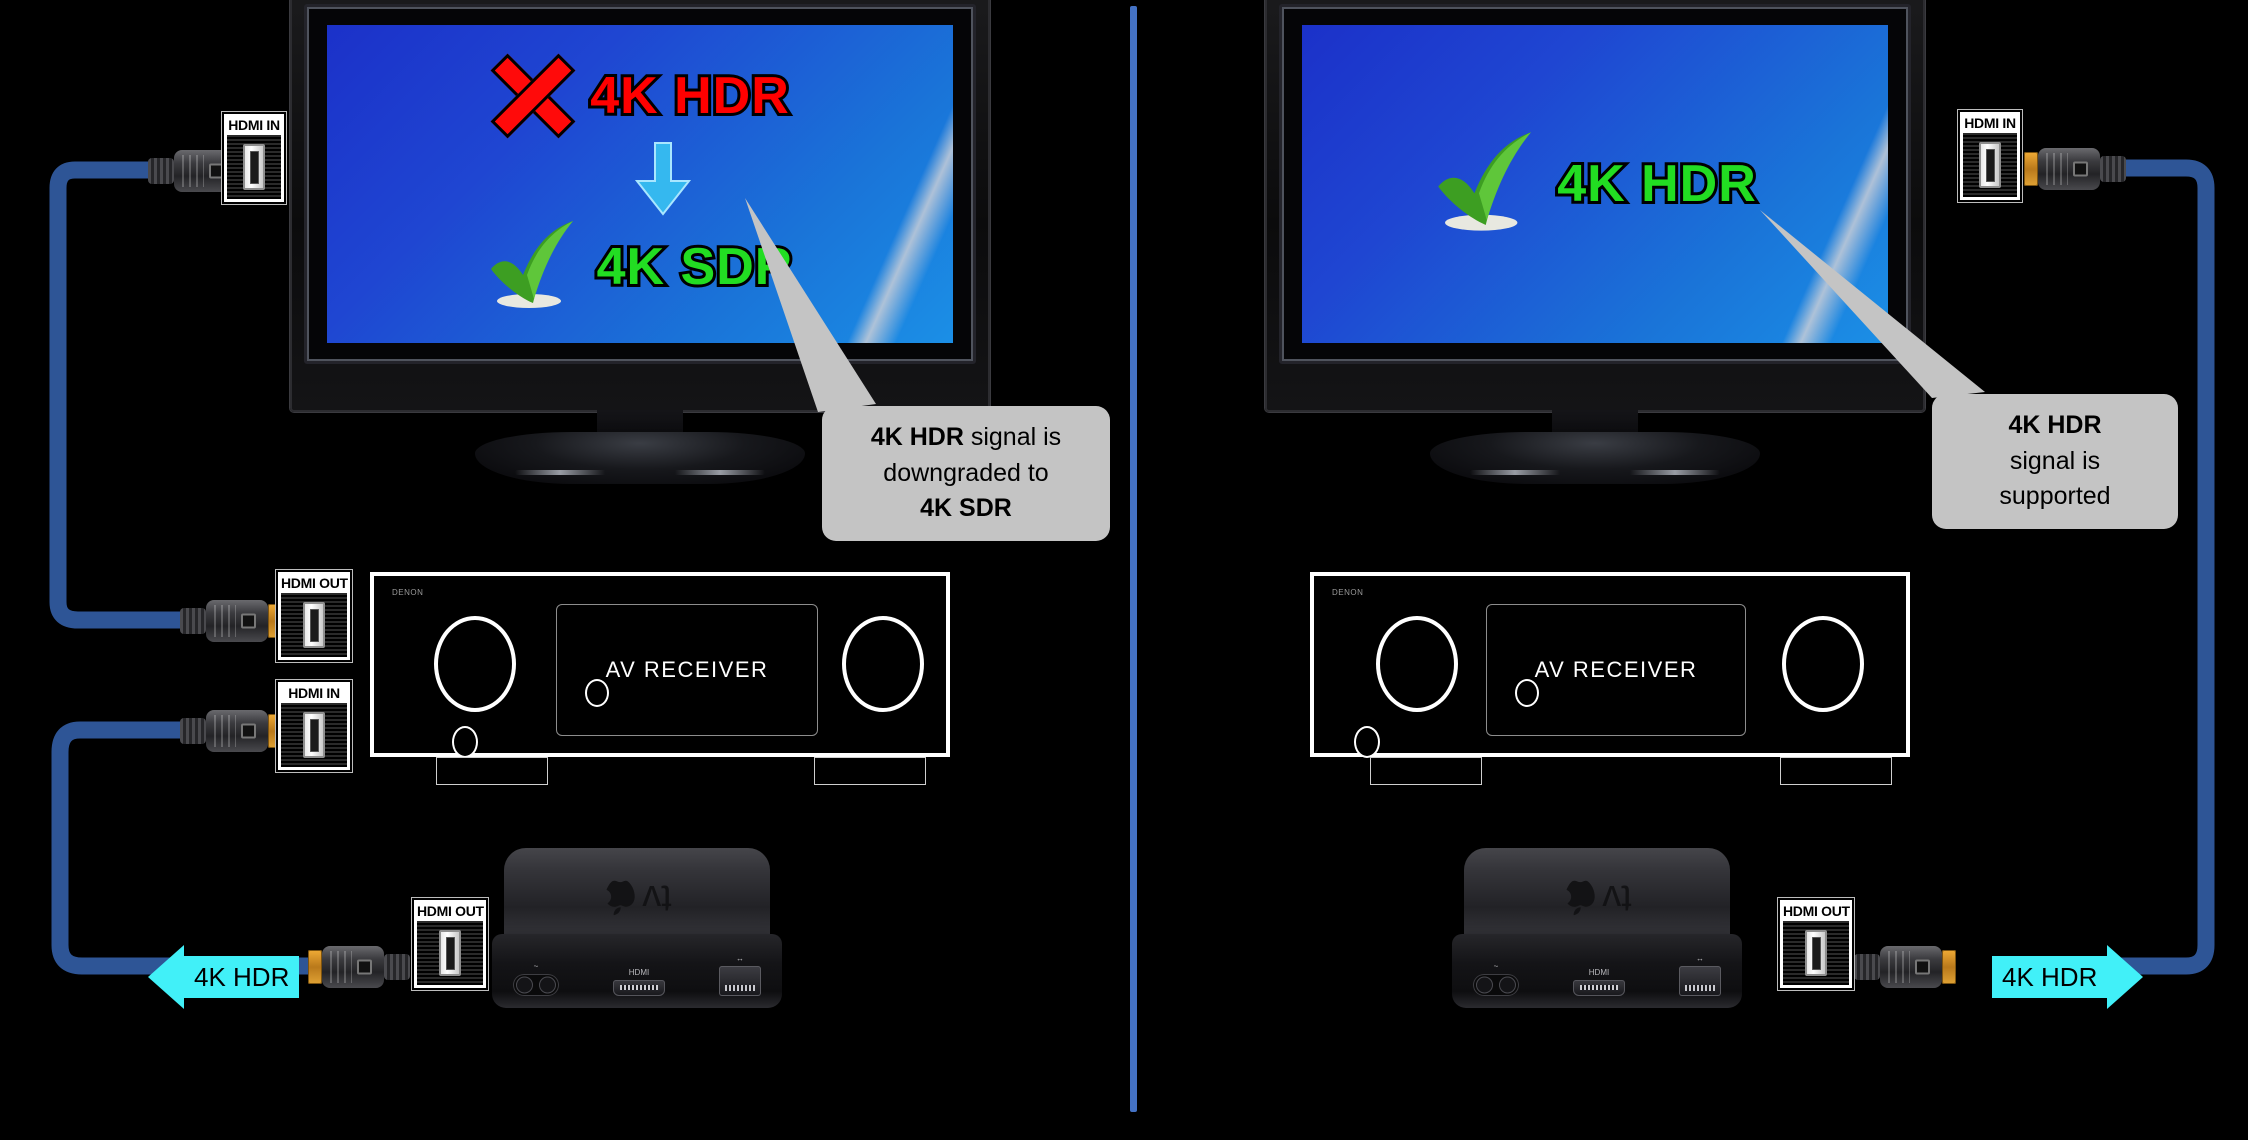  What do you see at coordinates (1595, 458) in the screenshot?
I see `tv-stand` at bounding box center [1595, 458].